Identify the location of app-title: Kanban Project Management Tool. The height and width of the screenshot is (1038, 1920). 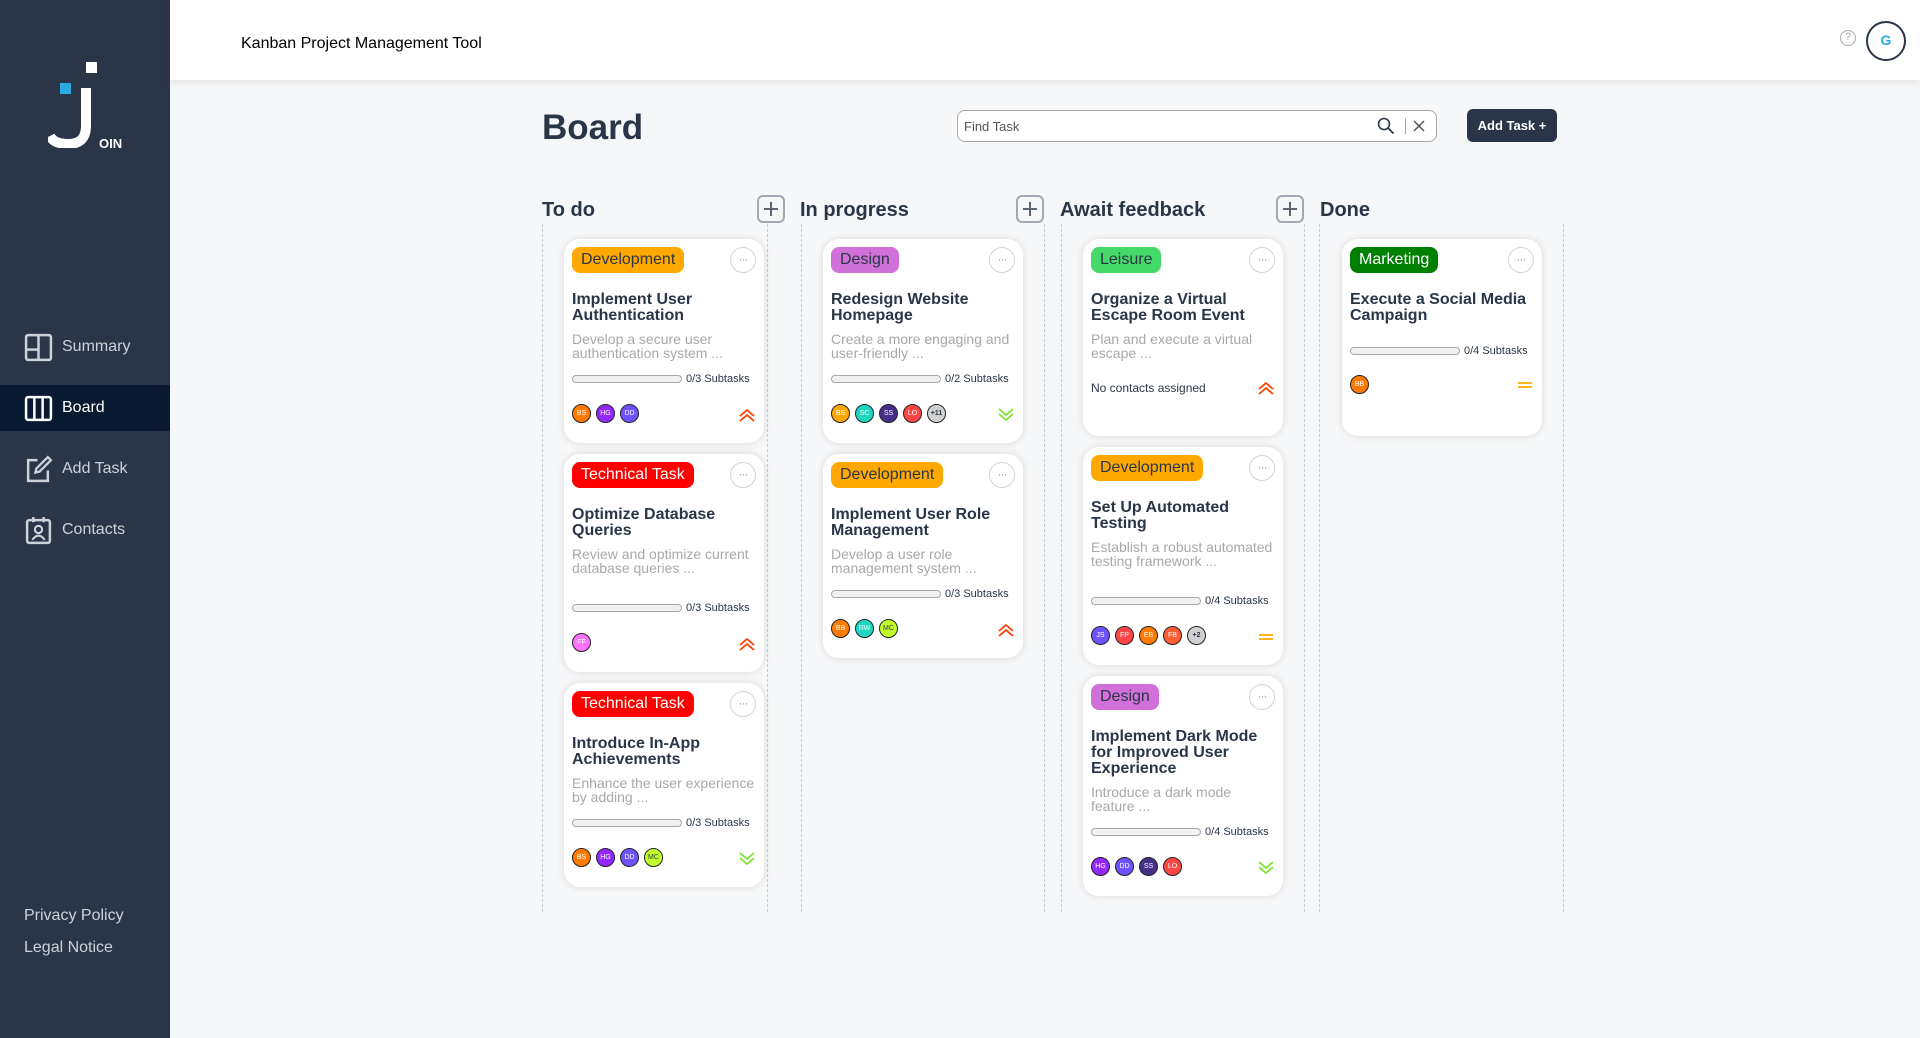
(361, 43).